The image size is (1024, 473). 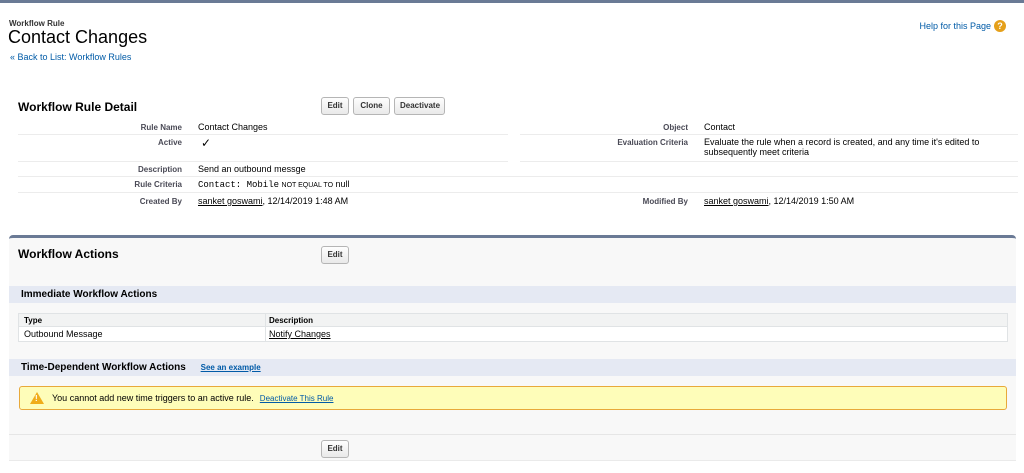 I want to click on warning-icon: !, so click(x=37, y=398).